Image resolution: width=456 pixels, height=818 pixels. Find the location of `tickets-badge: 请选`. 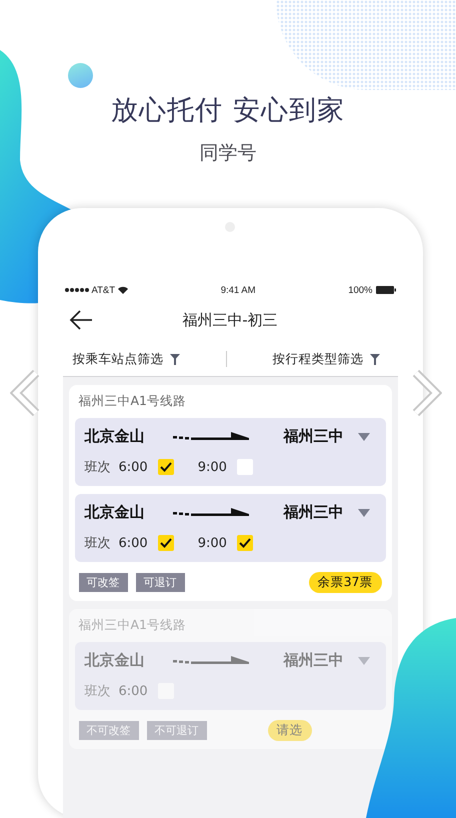

tickets-badge: 请选 is located at coordinates (290, 730).